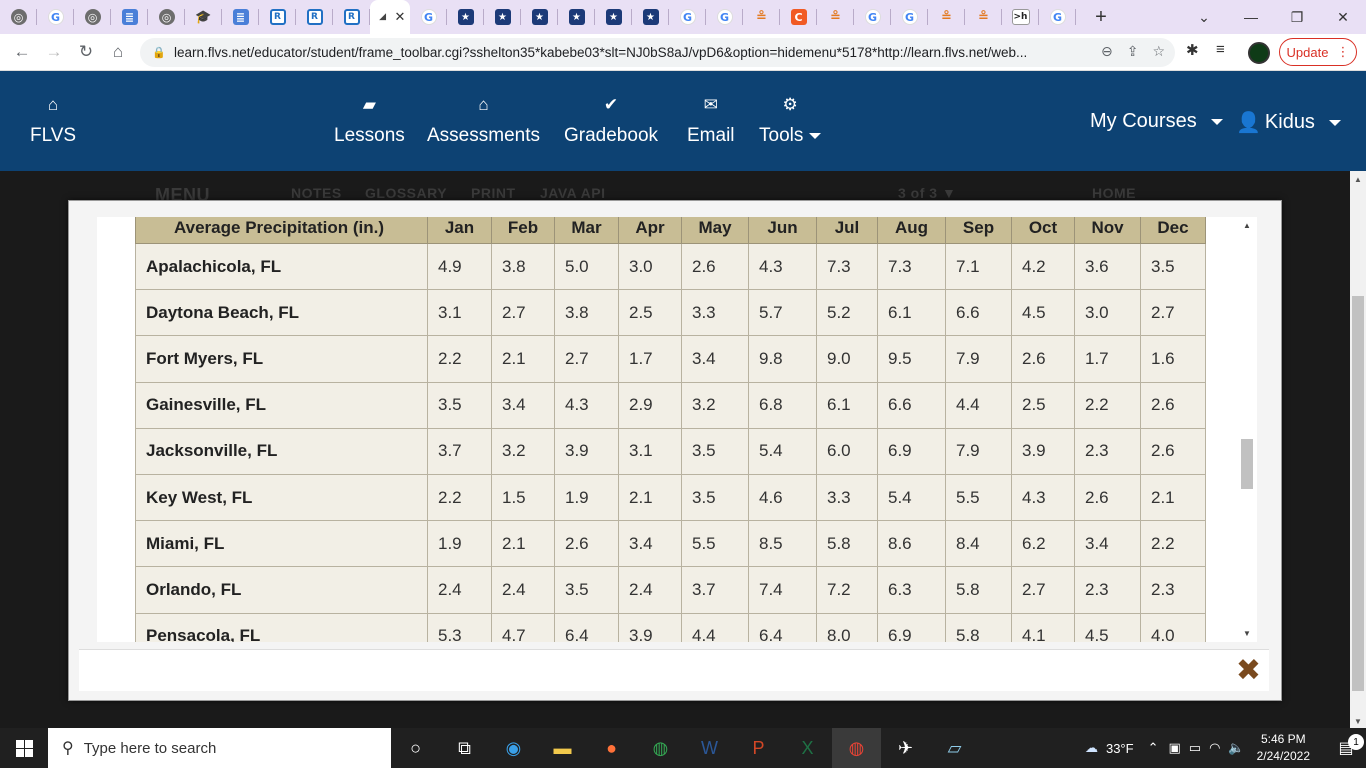  What do you see at coordinates (1091, 748) in the screenshot?
I see `weather-icon: ☁` at bounding box center [1091, 748].